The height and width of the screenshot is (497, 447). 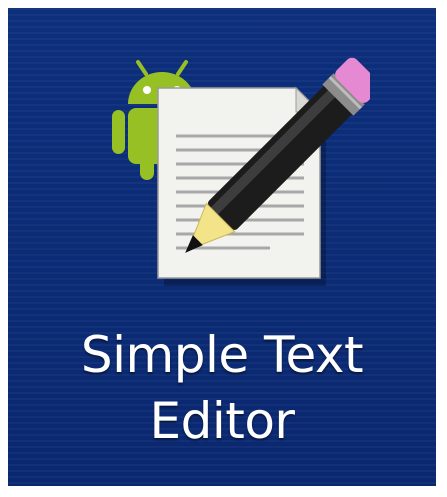 What do you see at coordinates (222, 355) in the screenshot?
I see `app-title-line-1: Simple Text` at bounding box center [222, 355].